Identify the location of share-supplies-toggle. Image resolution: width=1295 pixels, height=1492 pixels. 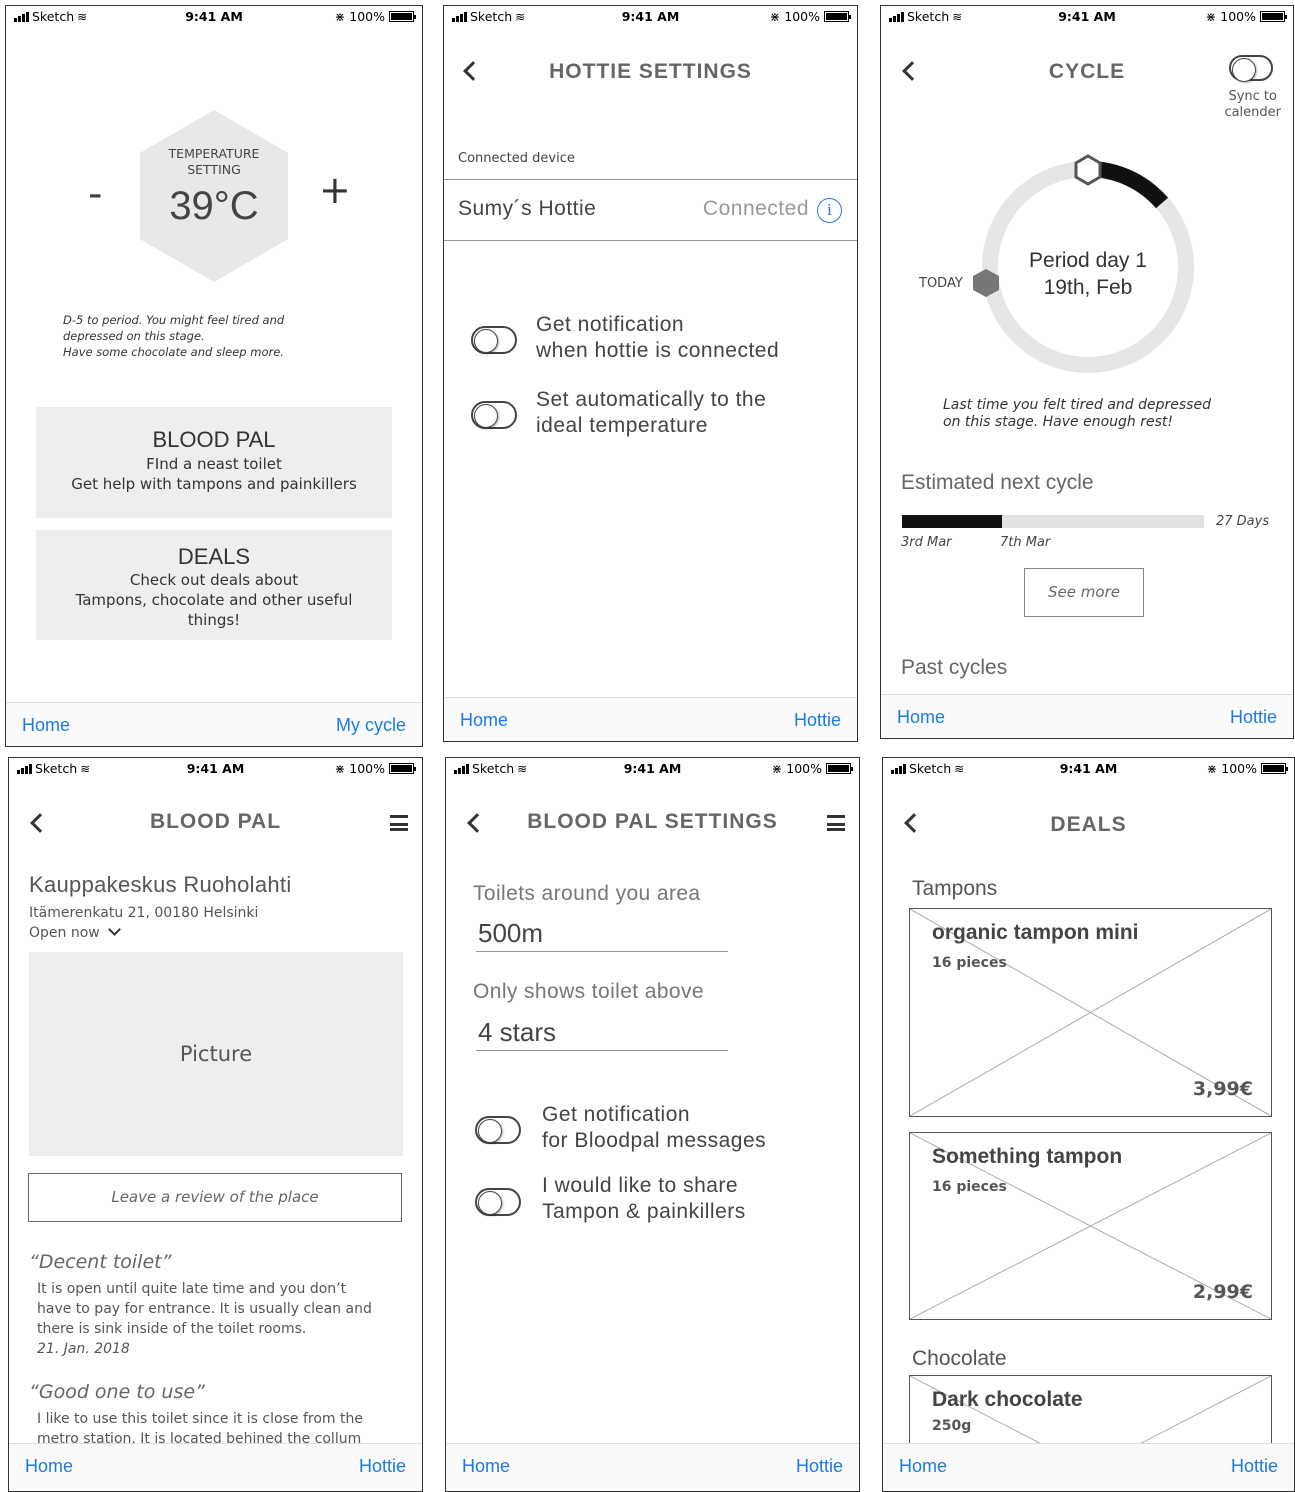
(498, 1202).